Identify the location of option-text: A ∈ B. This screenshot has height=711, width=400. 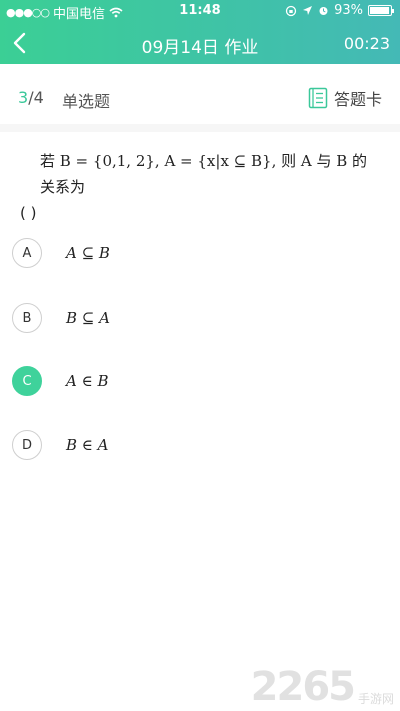
(87, 381).